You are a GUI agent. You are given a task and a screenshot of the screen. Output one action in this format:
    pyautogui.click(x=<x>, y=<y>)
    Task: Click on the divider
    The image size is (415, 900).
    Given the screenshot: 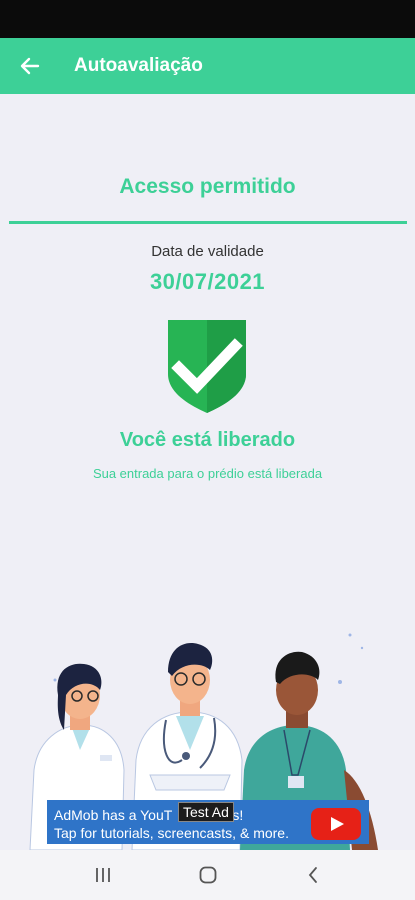 What is the action you would take?
    pyautogui.click(x=208, y=222)
    